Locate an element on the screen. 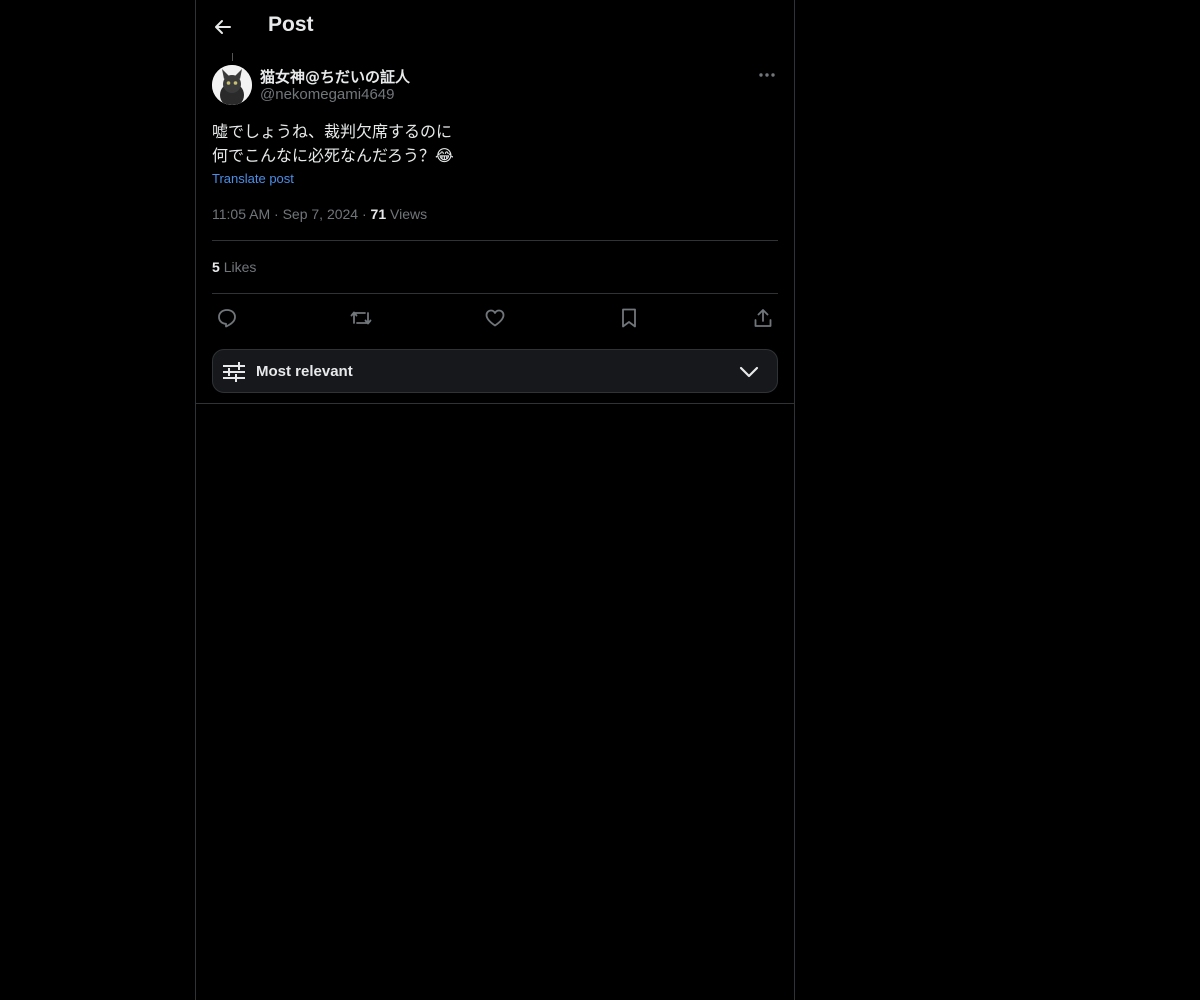  page-header: Post is located at coordinates (495, 26).